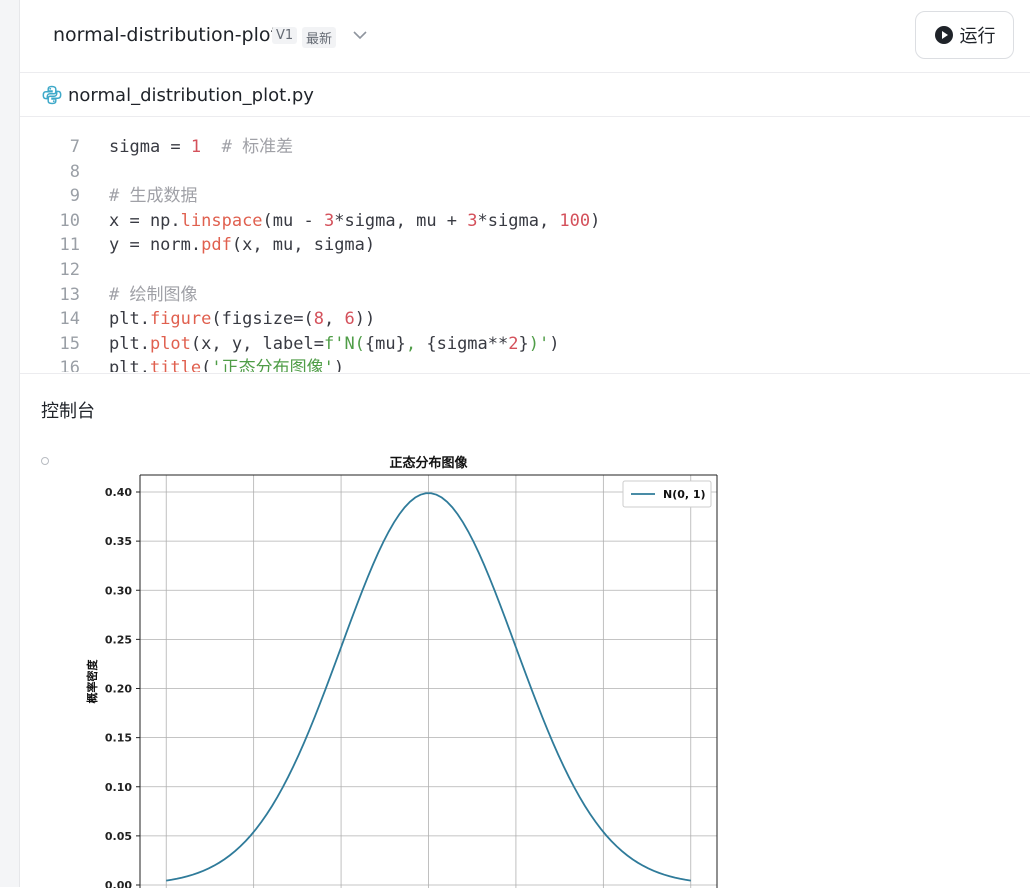  I want to click on console-title: 控制台, so click(68, 411).